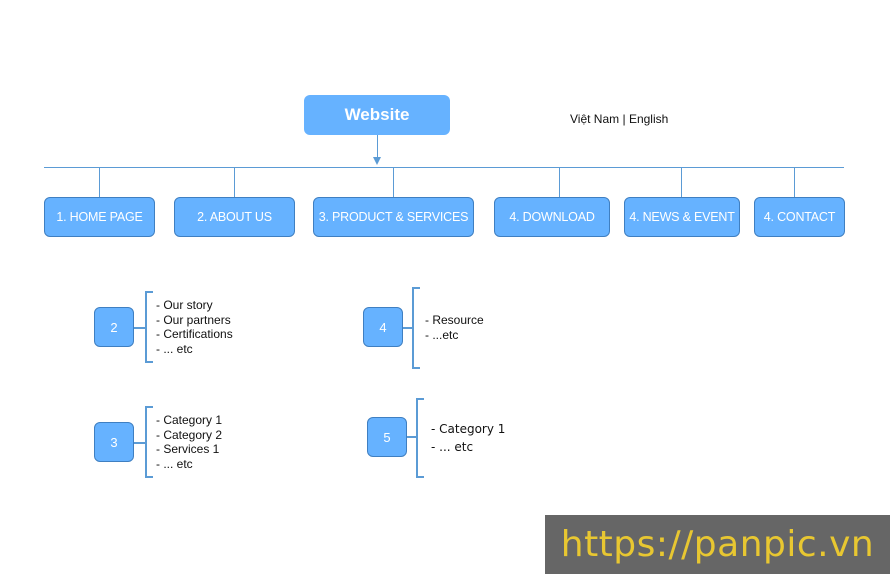  What do you see at coordinates (794, 182) in the screenshot?
I see `drop-line-contact` at bounding box center [794, 182].